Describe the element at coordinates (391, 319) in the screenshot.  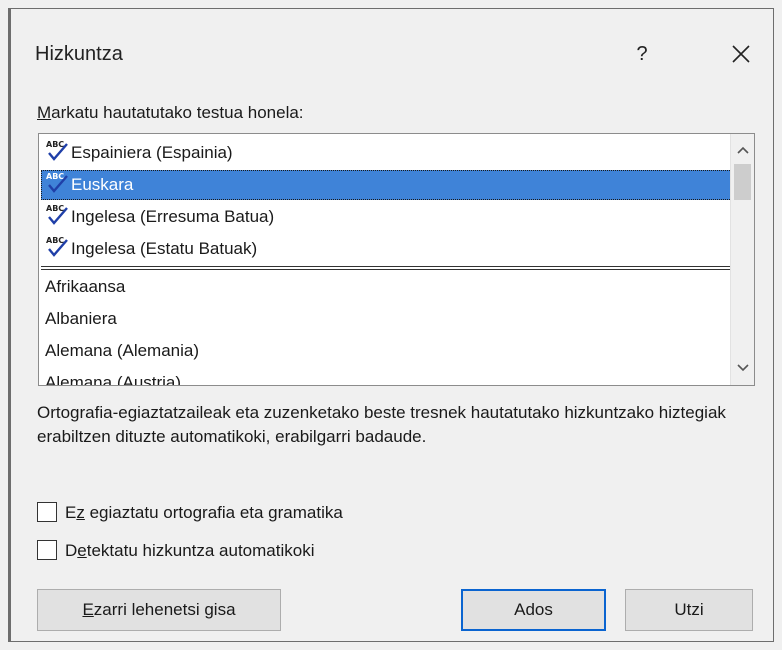
I see `language-item: Albaniera` at that location.